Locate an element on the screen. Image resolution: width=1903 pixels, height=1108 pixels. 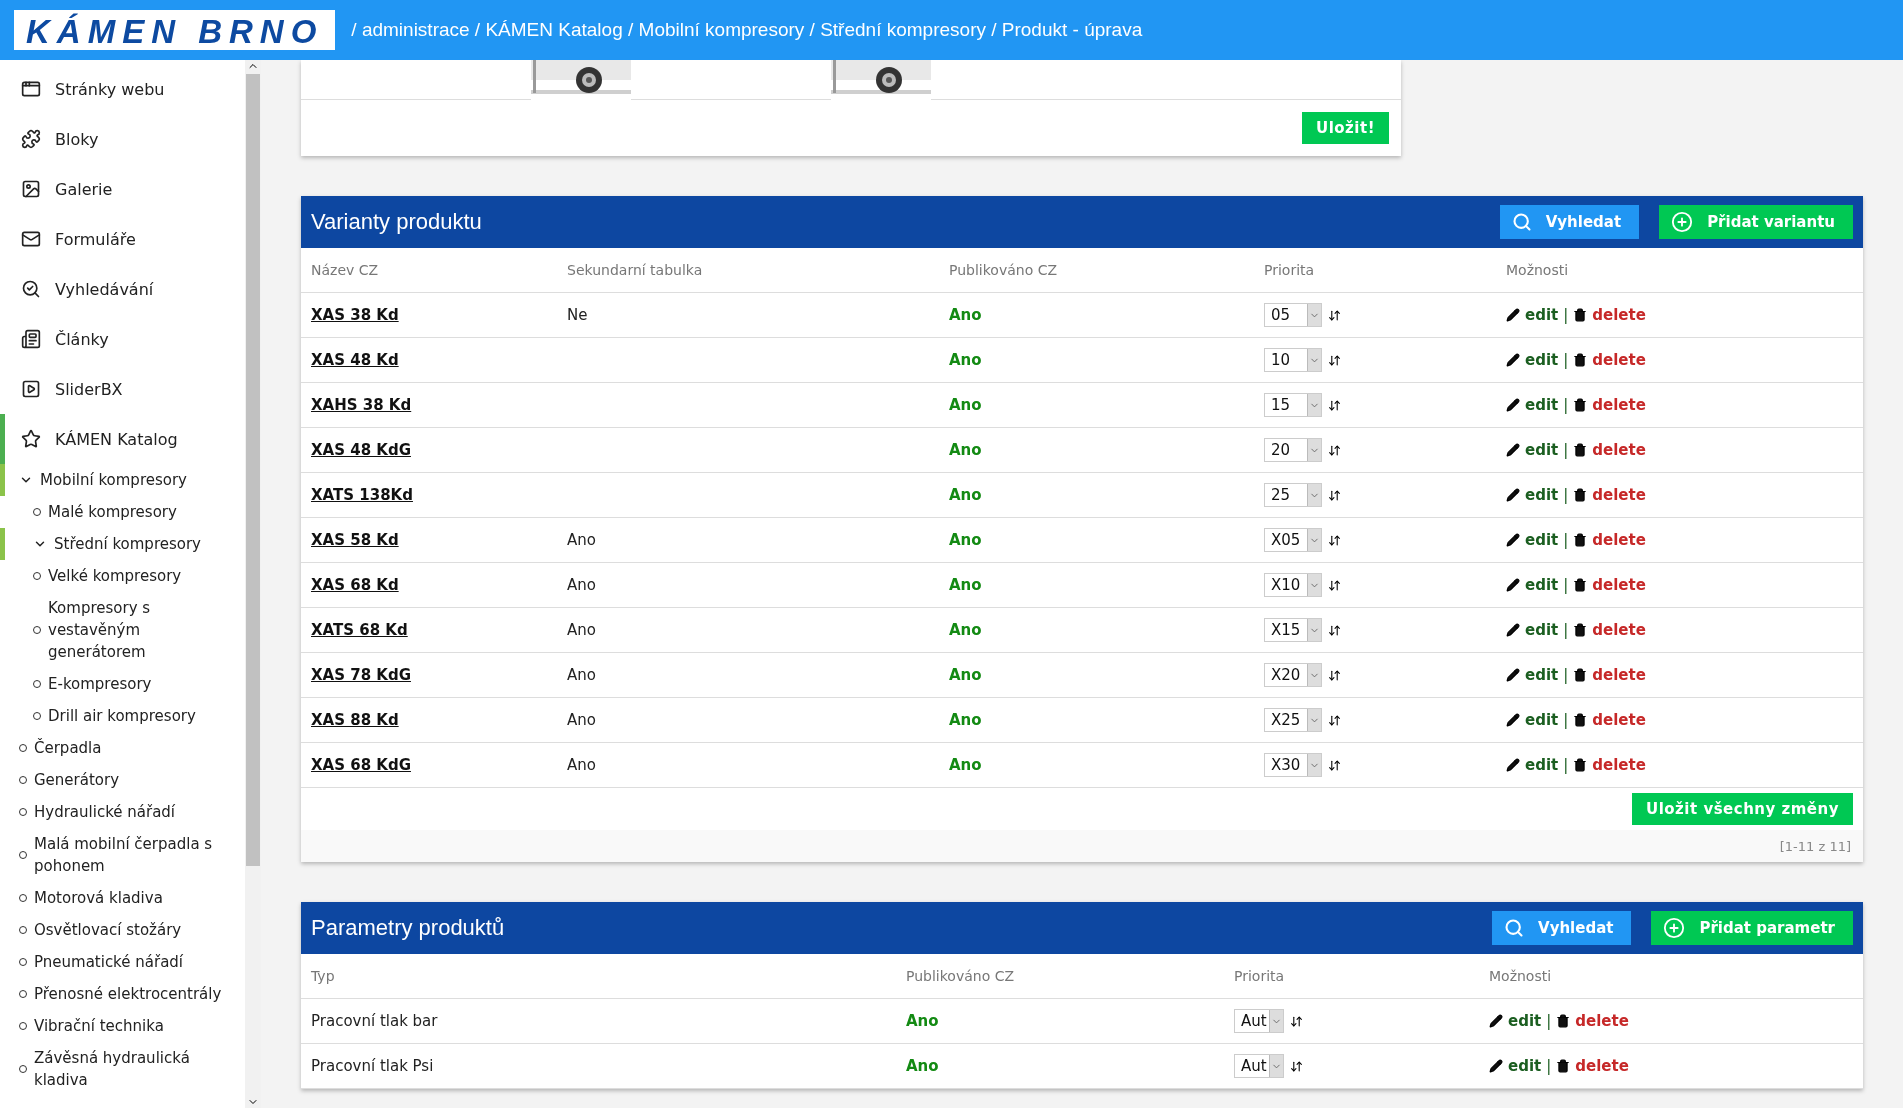
sidebar-item: Články is located at coordinates (122, 339).